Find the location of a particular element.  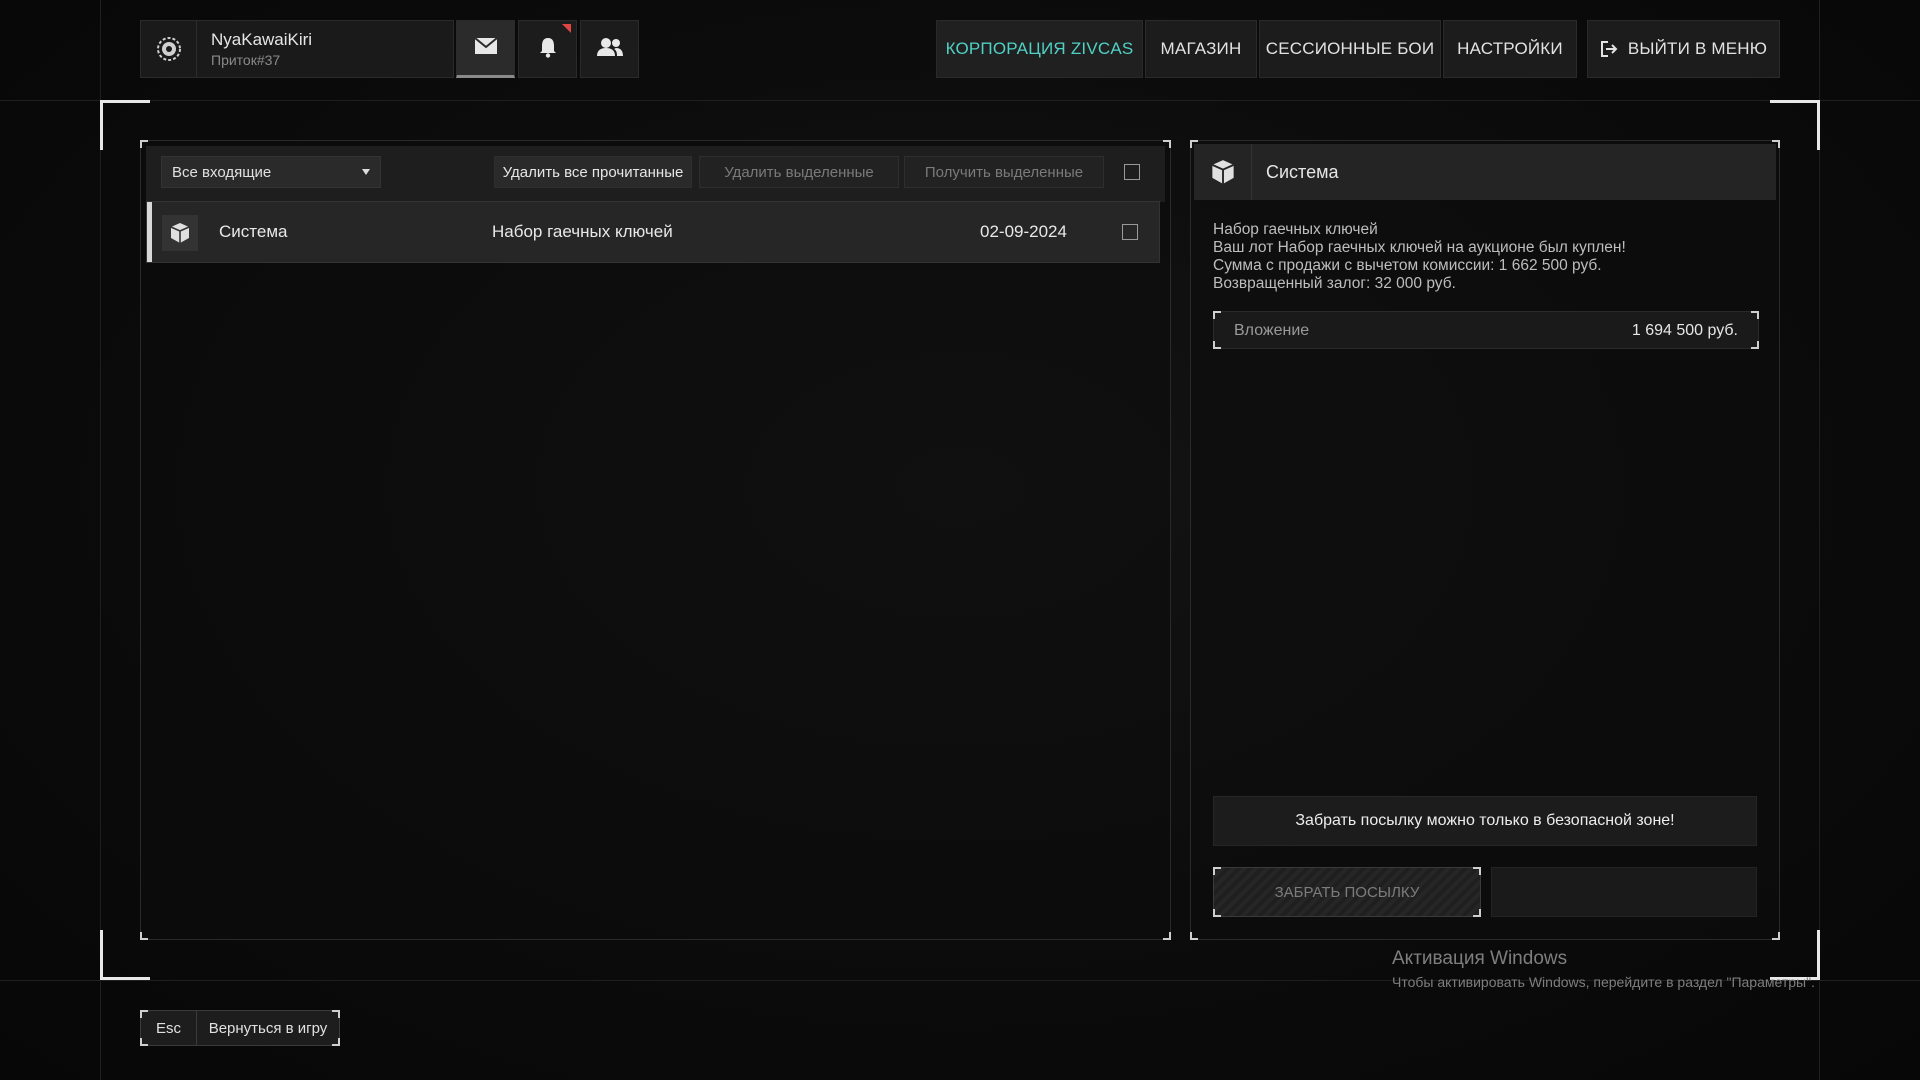

esc-key-hint: Esc is located at coordinates (169, 1028).